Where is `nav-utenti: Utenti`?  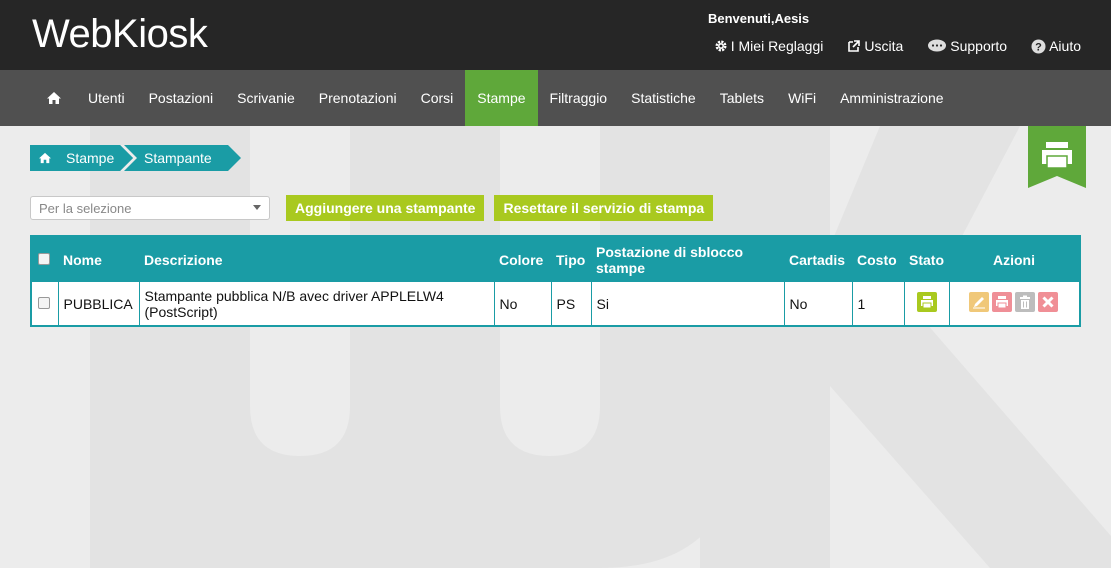
nav-utenti: Utenti is located at coordinates (106, 98).